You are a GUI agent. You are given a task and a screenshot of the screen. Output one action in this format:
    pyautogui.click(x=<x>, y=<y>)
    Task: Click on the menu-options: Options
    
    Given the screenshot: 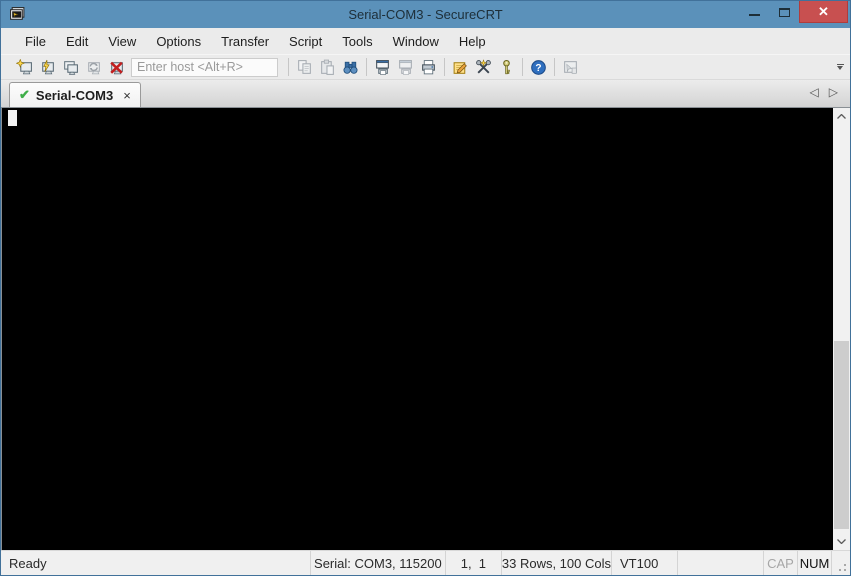 What is the action you would take?
    pyautogui.click(x=178, y=41)
    